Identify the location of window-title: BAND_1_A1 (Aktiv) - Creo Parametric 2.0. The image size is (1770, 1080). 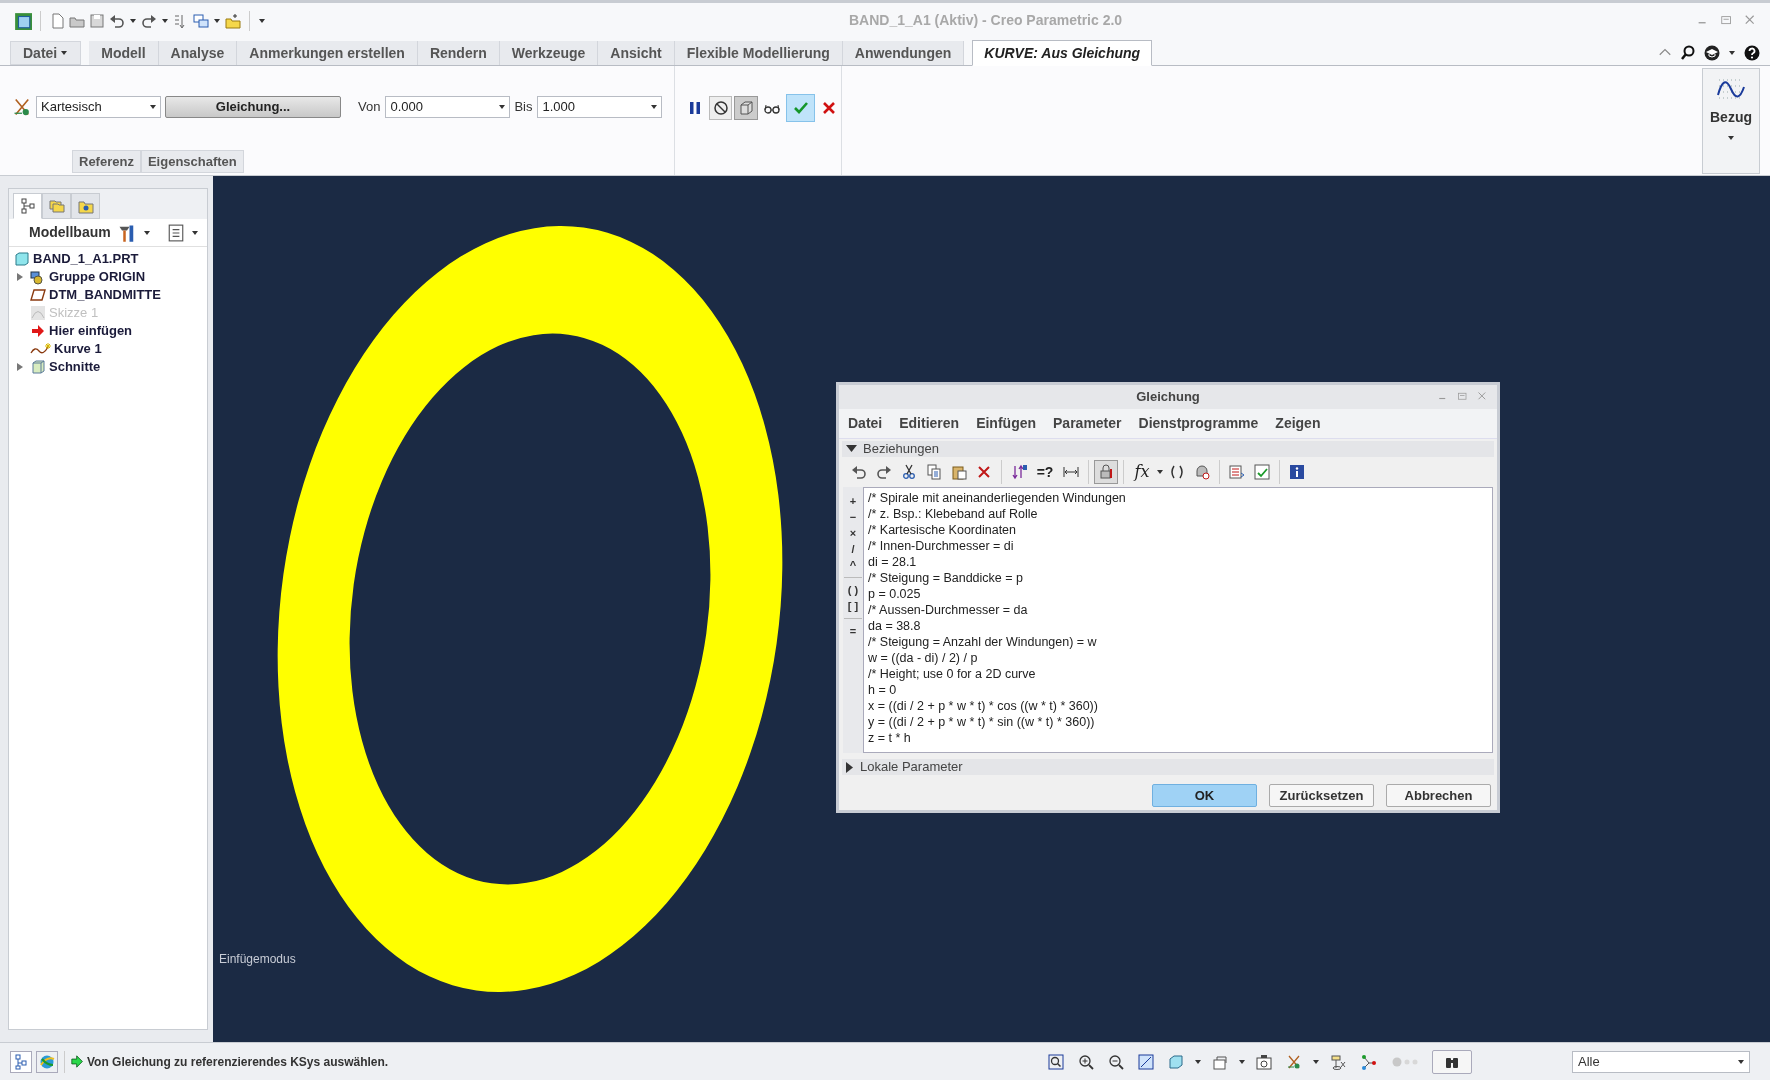
(986, 20).